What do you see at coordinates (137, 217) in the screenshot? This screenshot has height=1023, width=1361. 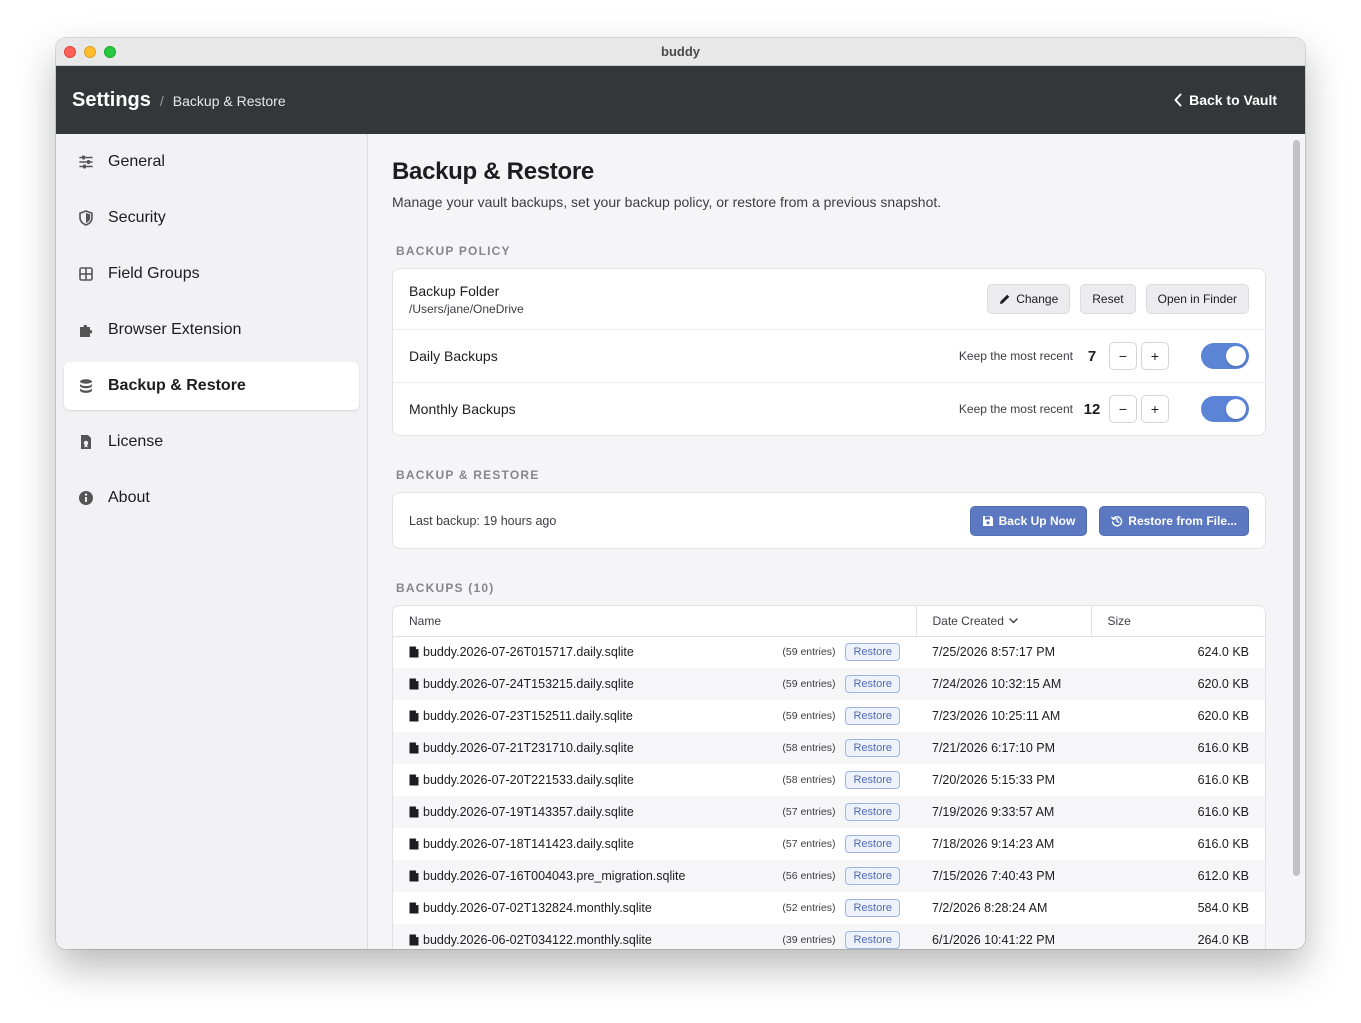 I see `sidebar-item-label: Security` at bounding box center [137, 217].